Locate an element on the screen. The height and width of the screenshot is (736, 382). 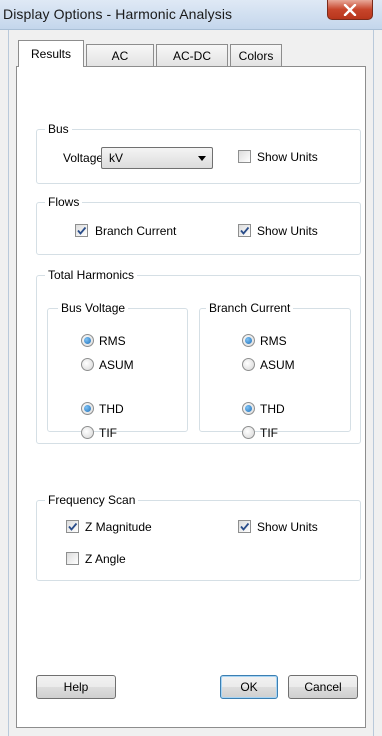
bus-show-units-checkbox is located at coordinates (244, 156).